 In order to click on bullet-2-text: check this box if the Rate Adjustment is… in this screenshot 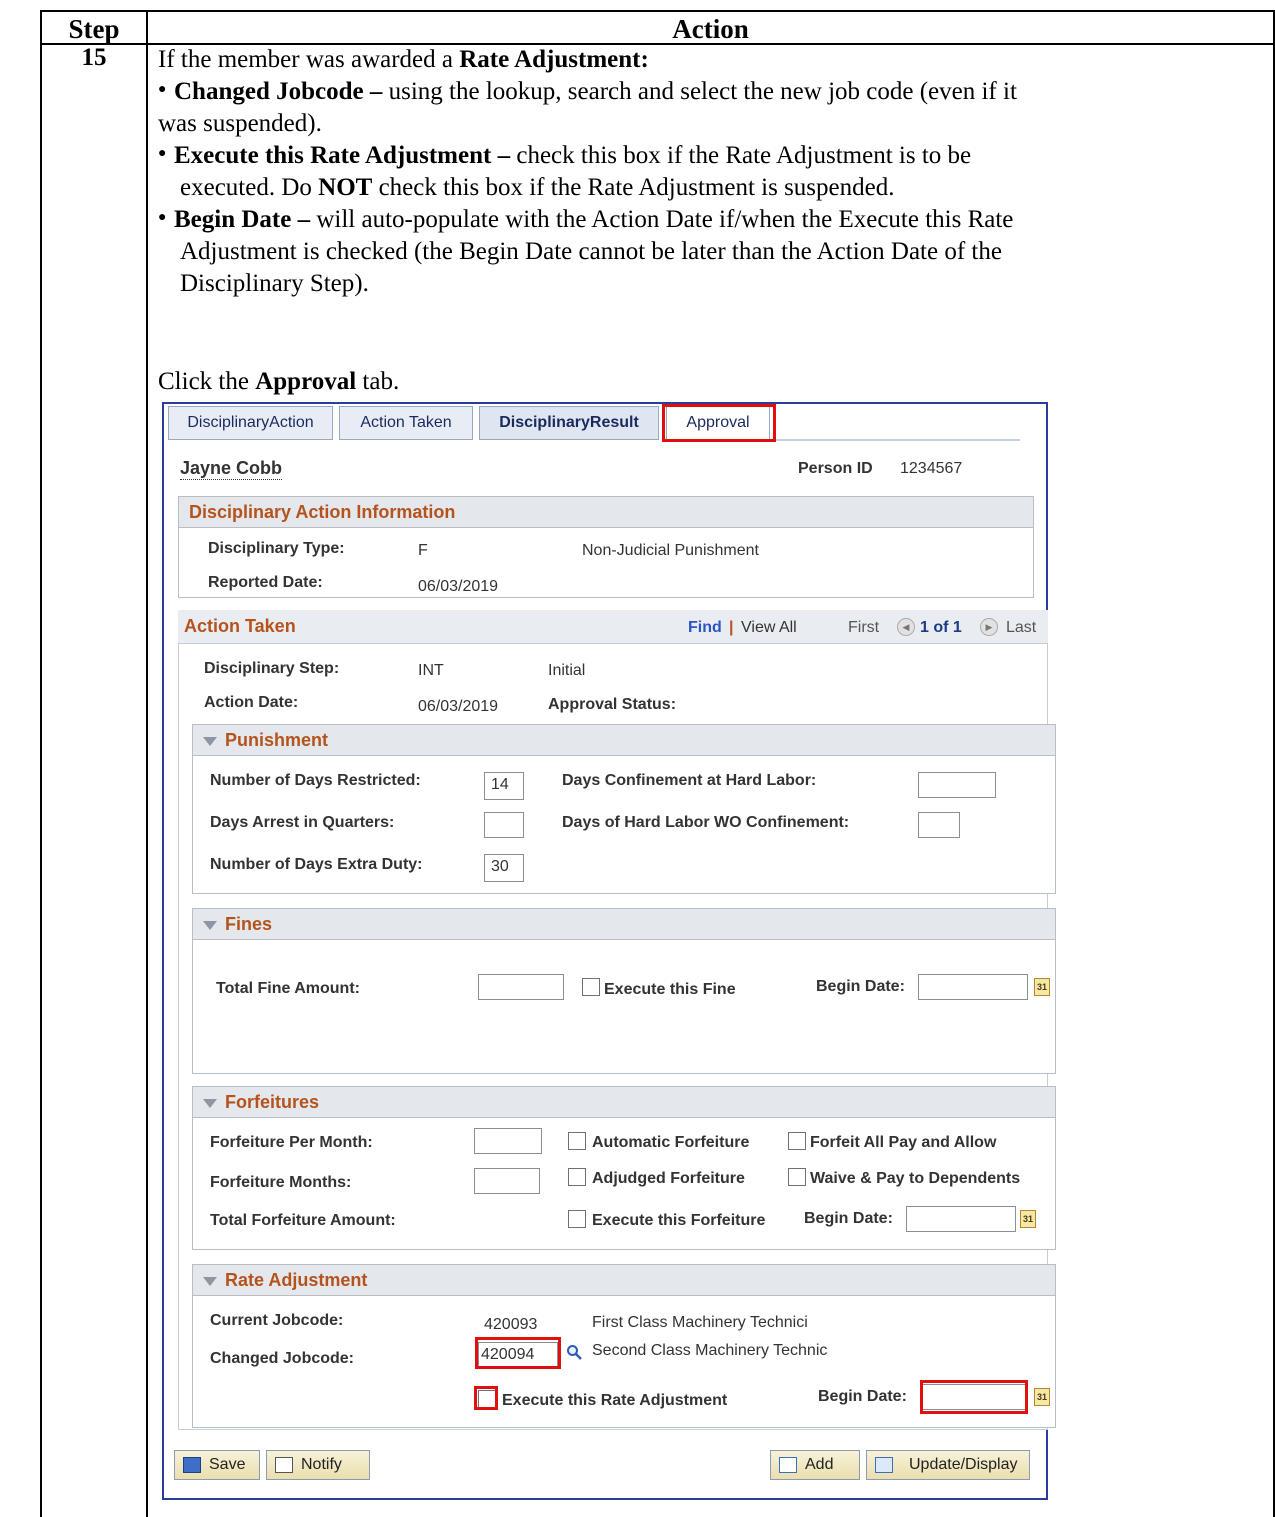, I will do `click(744, 155)`.